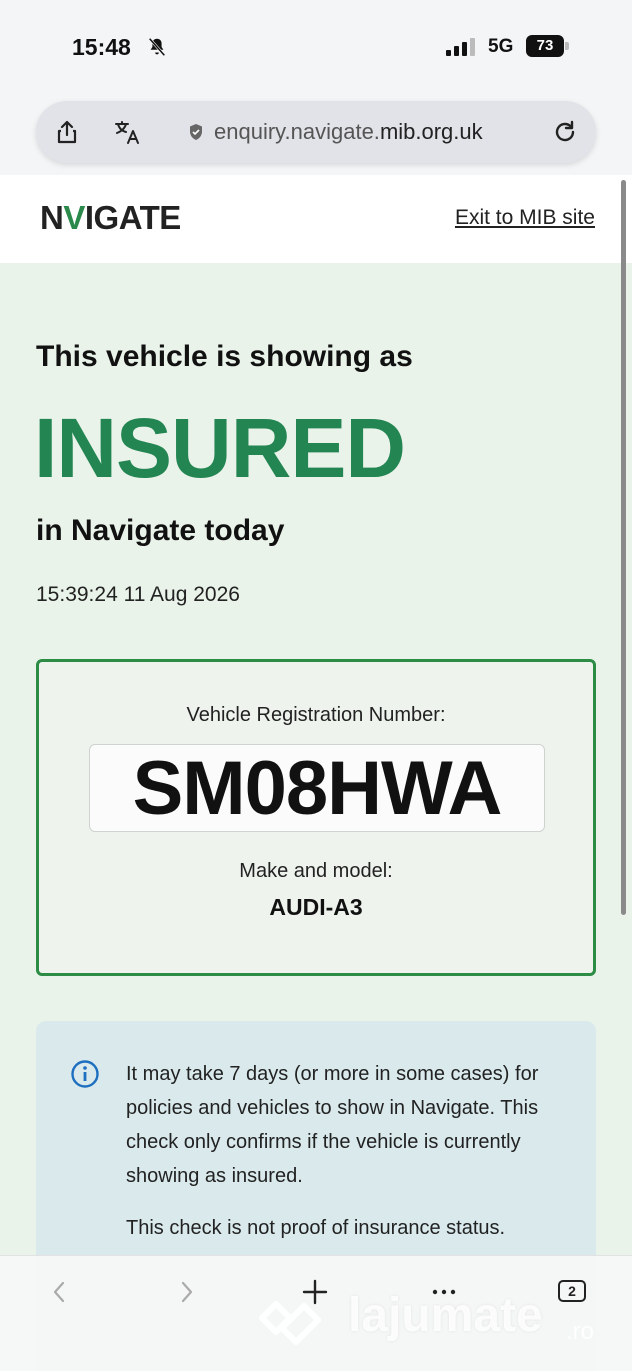 The height and width of the screenshot is (1371, 632). What do you see at coordinates (580, 1331) in the screenshot?
I see `watermark-suffix: .ro` at bounding box center [580, 1331].